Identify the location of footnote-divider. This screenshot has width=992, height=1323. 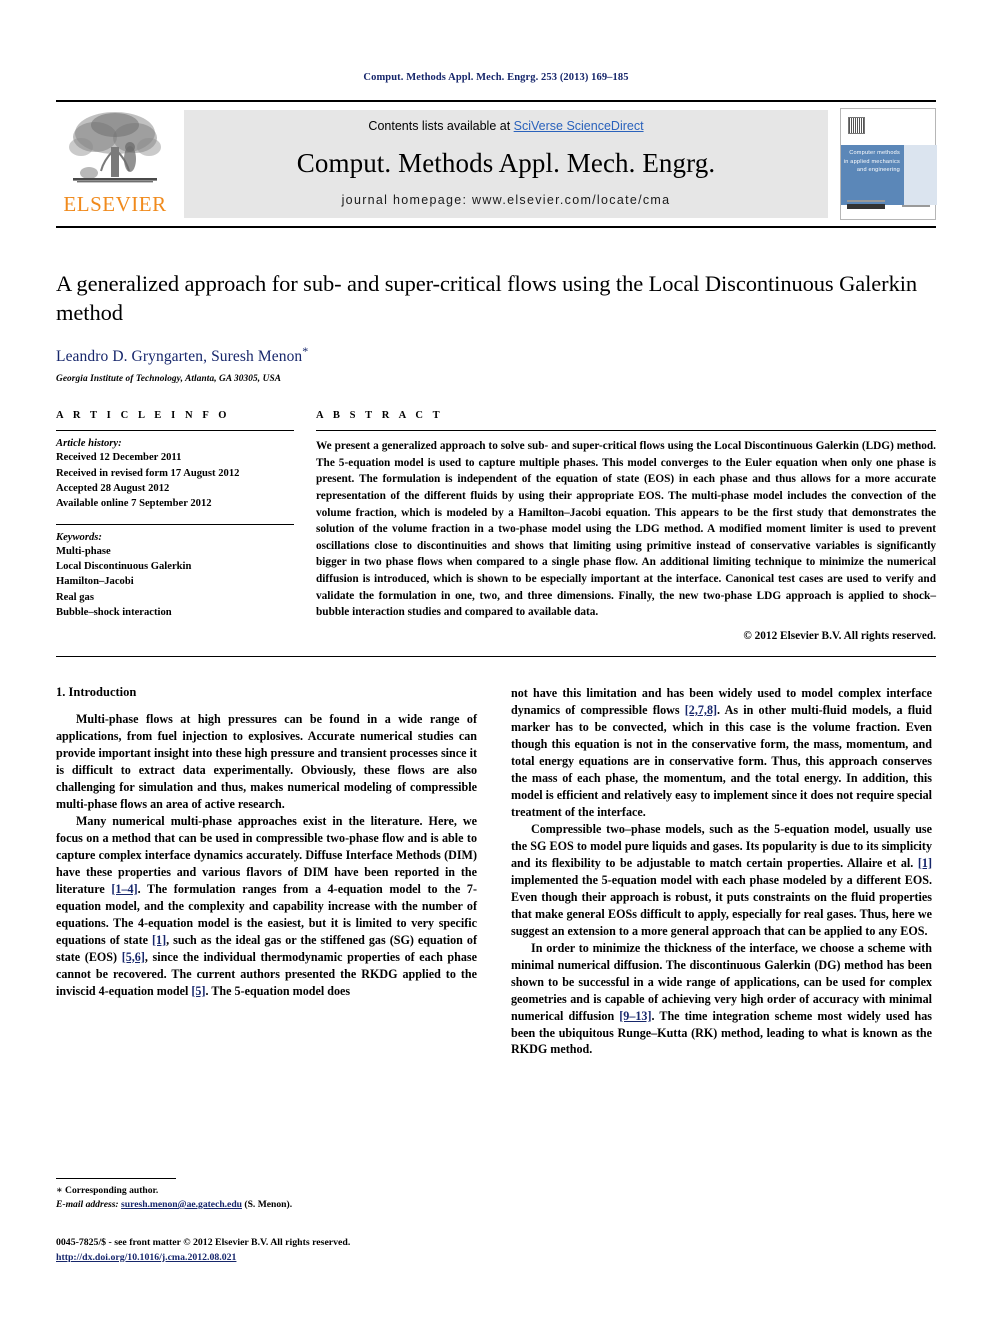
(116, 1178).